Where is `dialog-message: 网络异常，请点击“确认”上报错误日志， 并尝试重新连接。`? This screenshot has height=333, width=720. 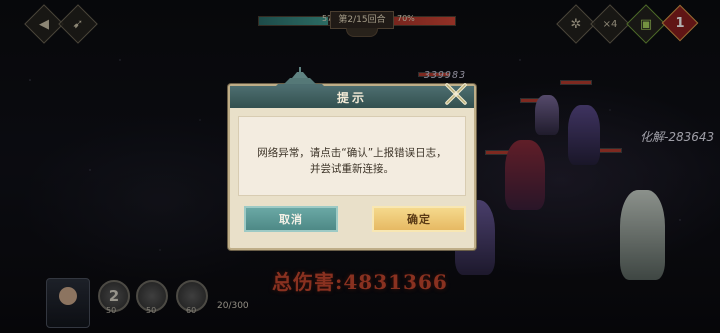
dialog-message: 网络异常，请点击“确认”上报错误日志， 并尝试重新连接。 is located at coordinates (352, 161).